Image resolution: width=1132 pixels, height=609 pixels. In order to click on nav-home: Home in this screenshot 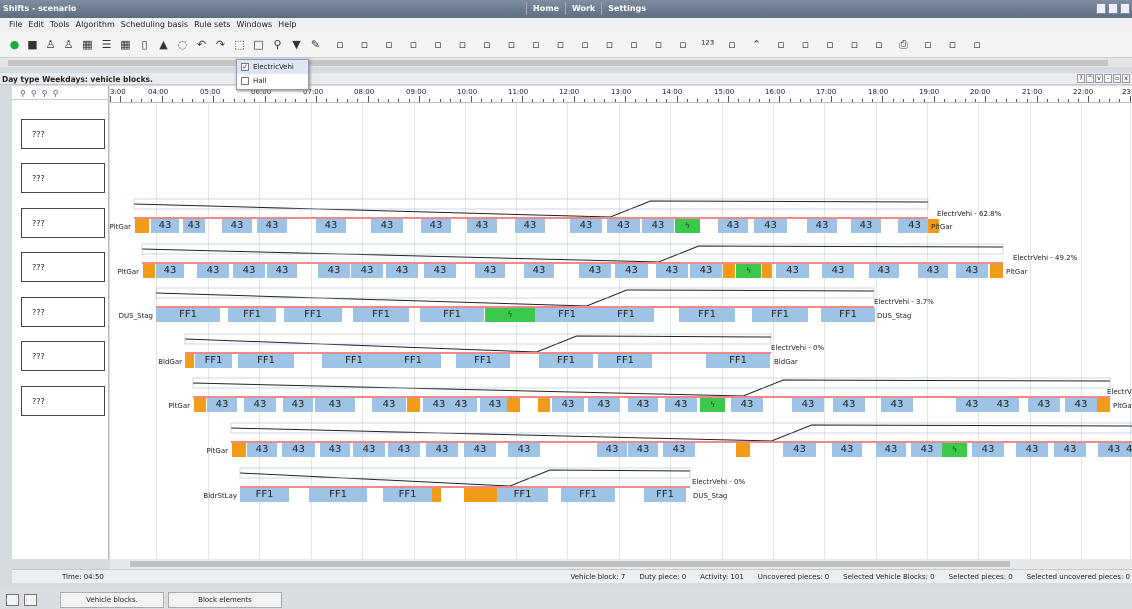, I will do `click(545, 8)`.